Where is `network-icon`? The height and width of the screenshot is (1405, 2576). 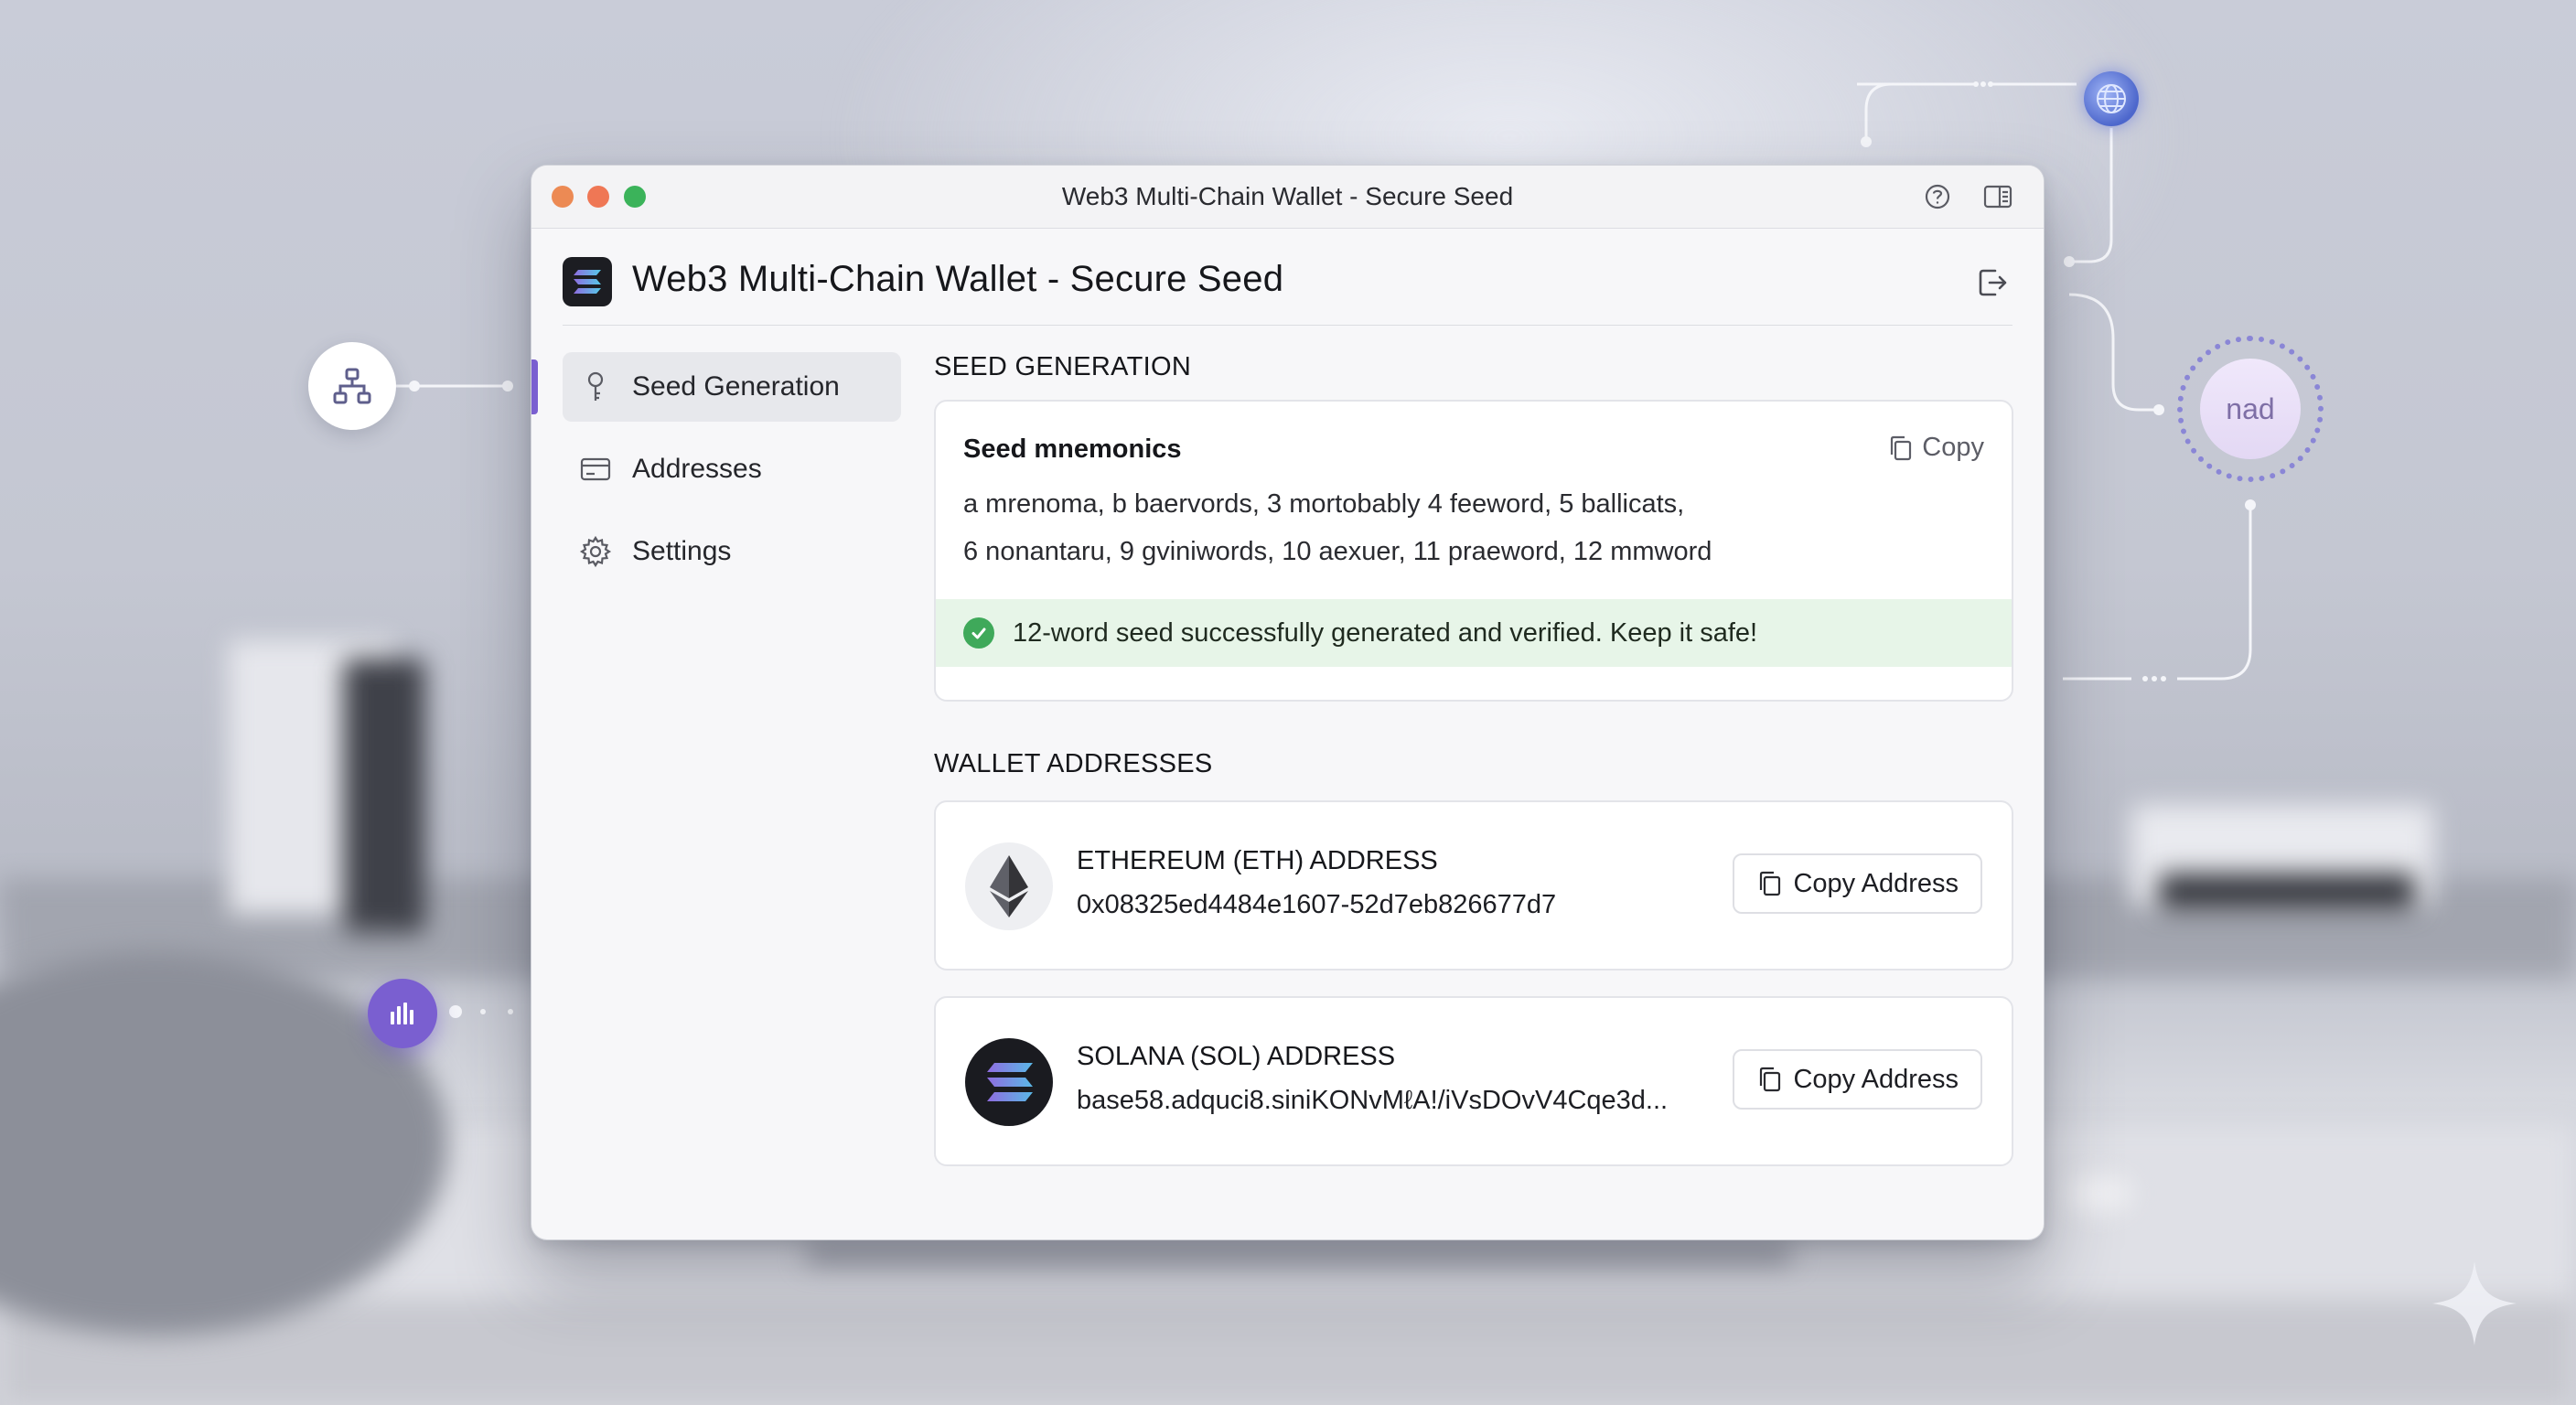
network-icon is located at coordinates (352, 386).